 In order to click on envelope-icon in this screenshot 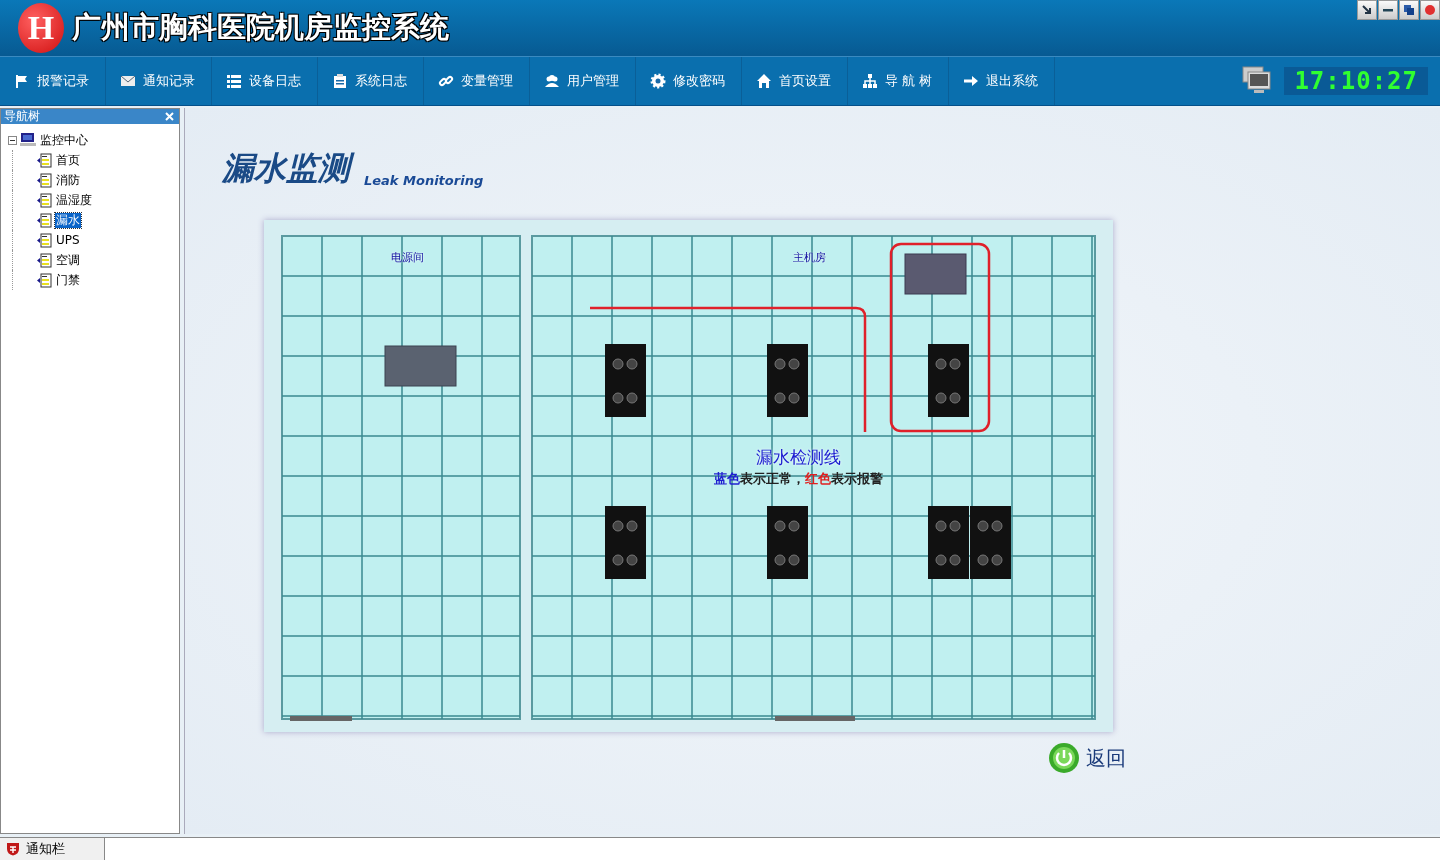, I will do `click(128, 81)`.